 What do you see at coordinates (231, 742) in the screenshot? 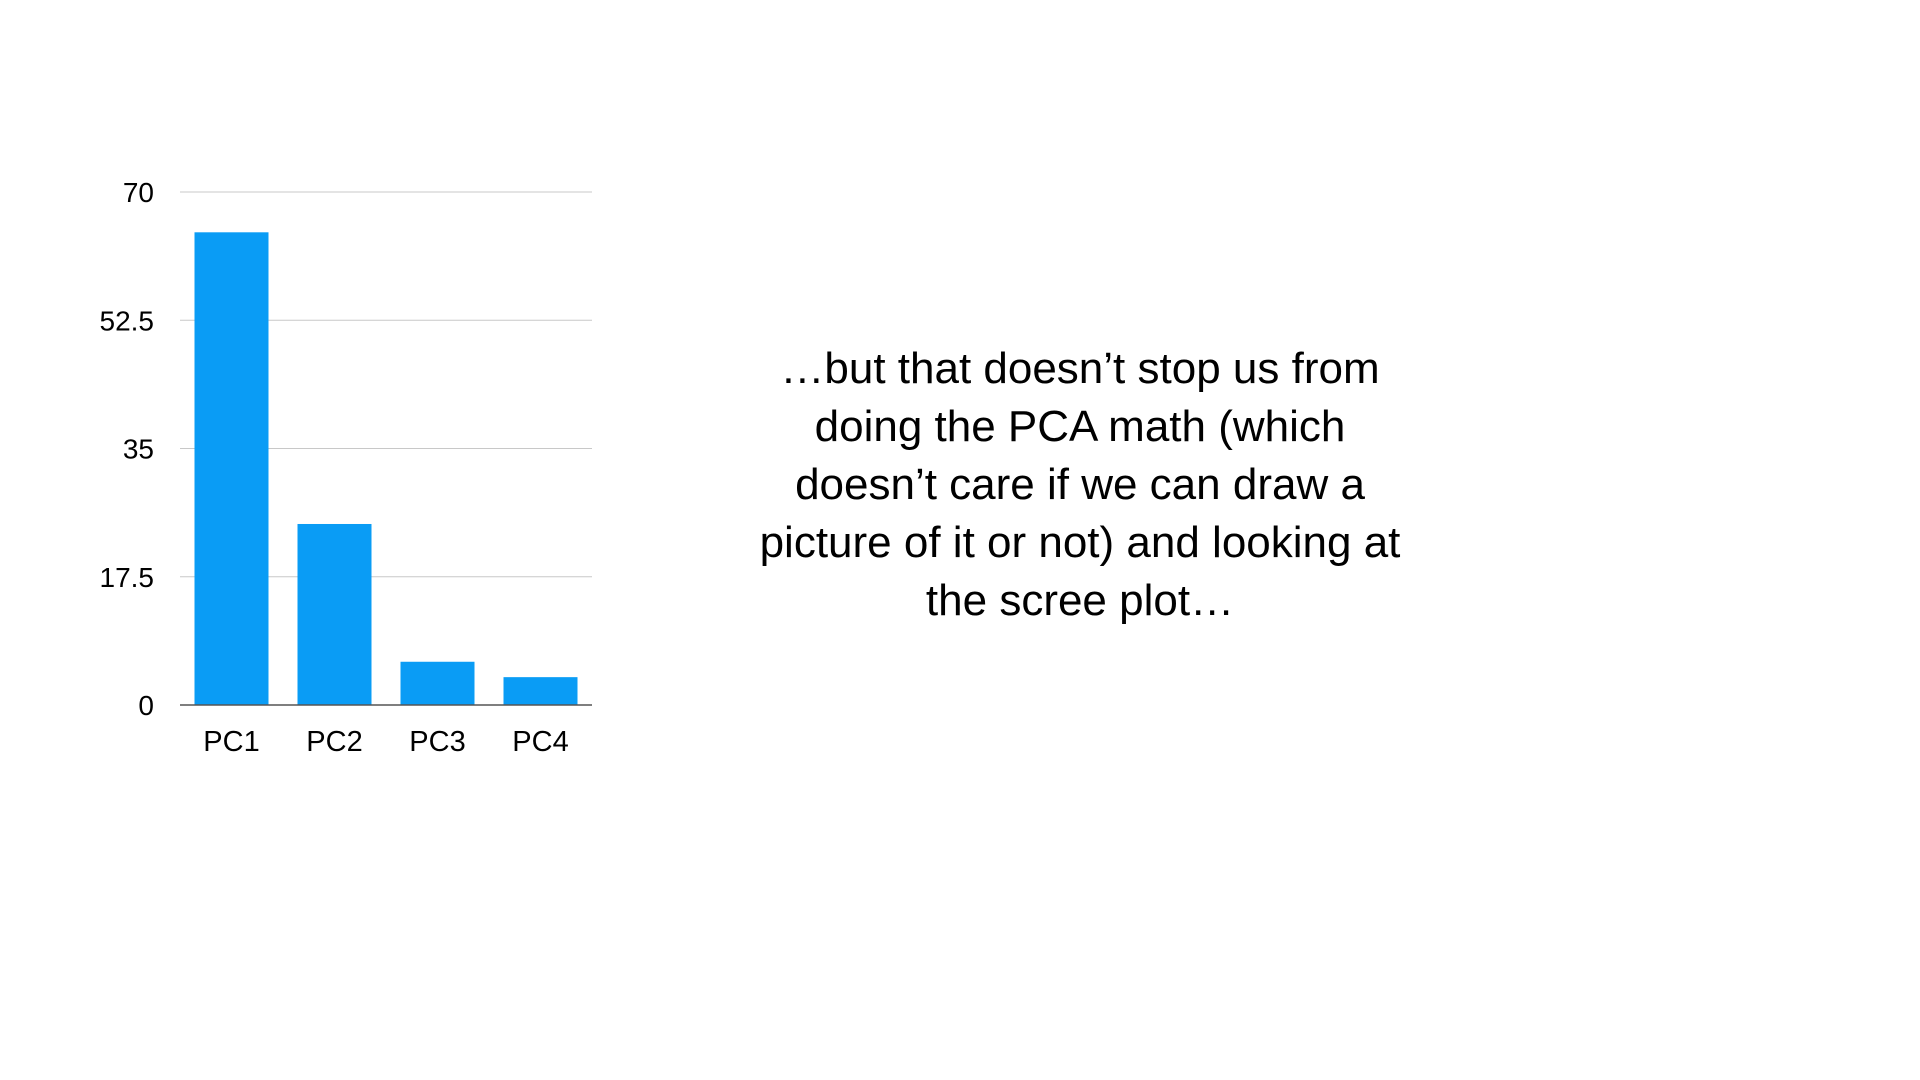
I see `x-tick-label: PC1` at bounding box center [231, 742].